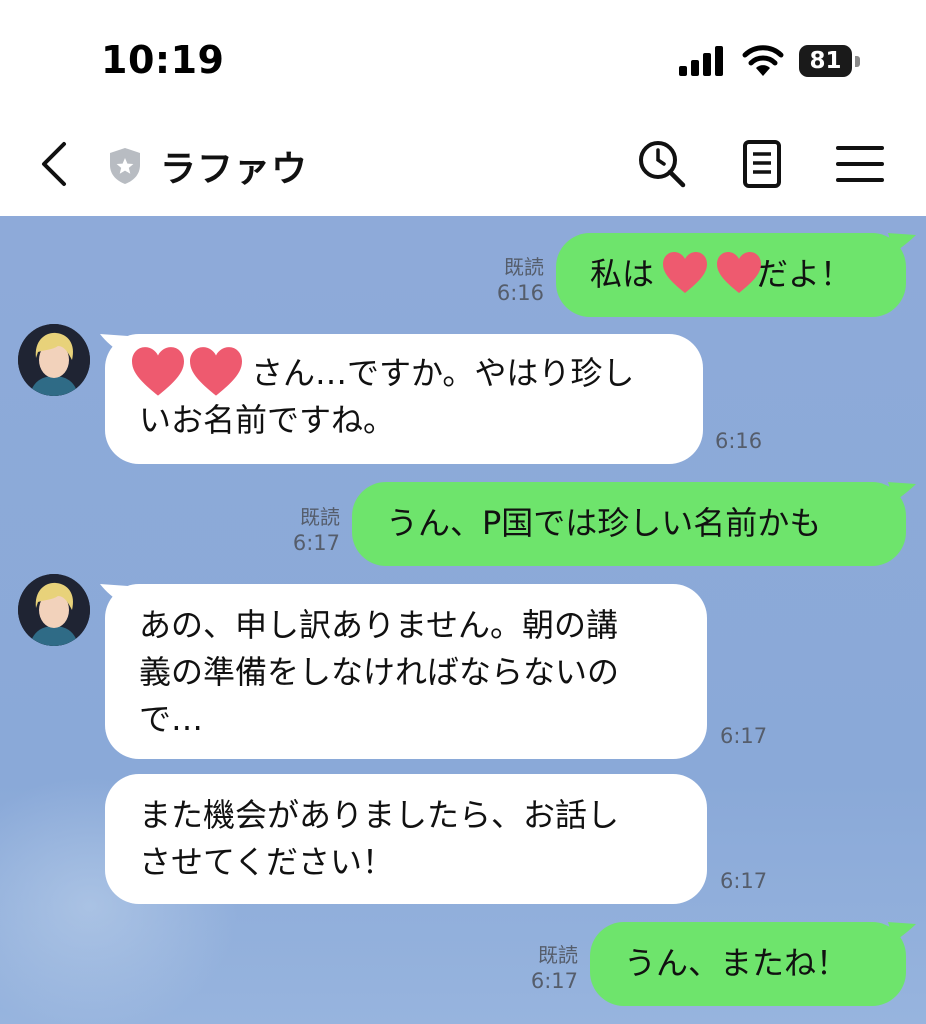 This screenshot has width=926, height=1024. Describe the element at coordinates (54, 164) in the screenshot. I see `back-chevron-icon` at that location.